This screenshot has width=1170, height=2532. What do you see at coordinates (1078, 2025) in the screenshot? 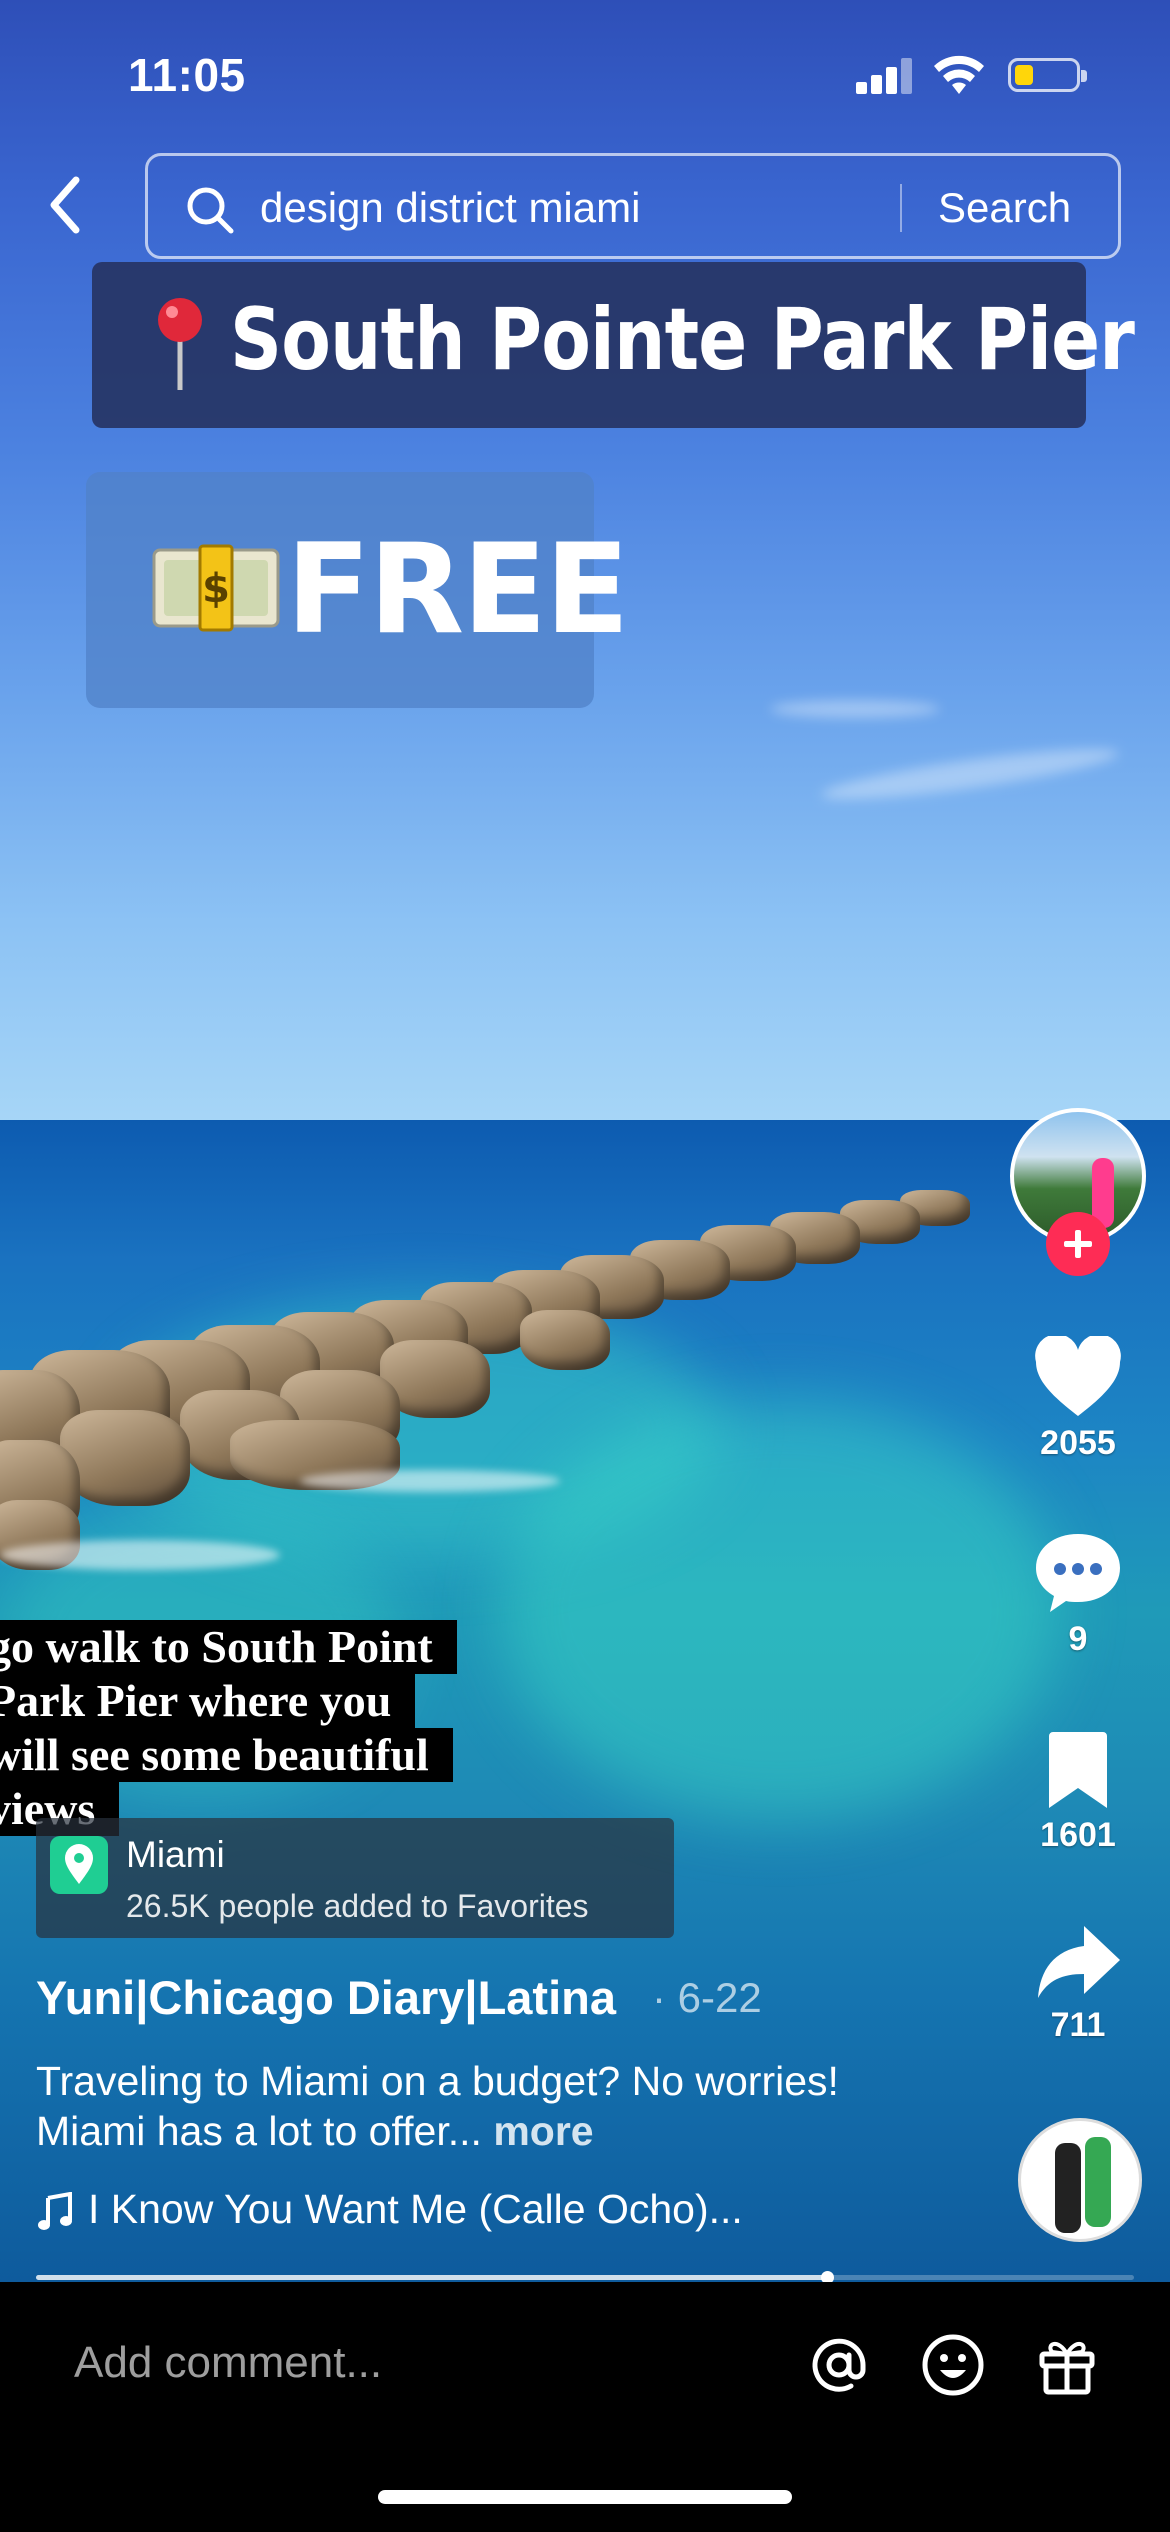
I see `share-count: 711` at bounding box center [1078, 2025].